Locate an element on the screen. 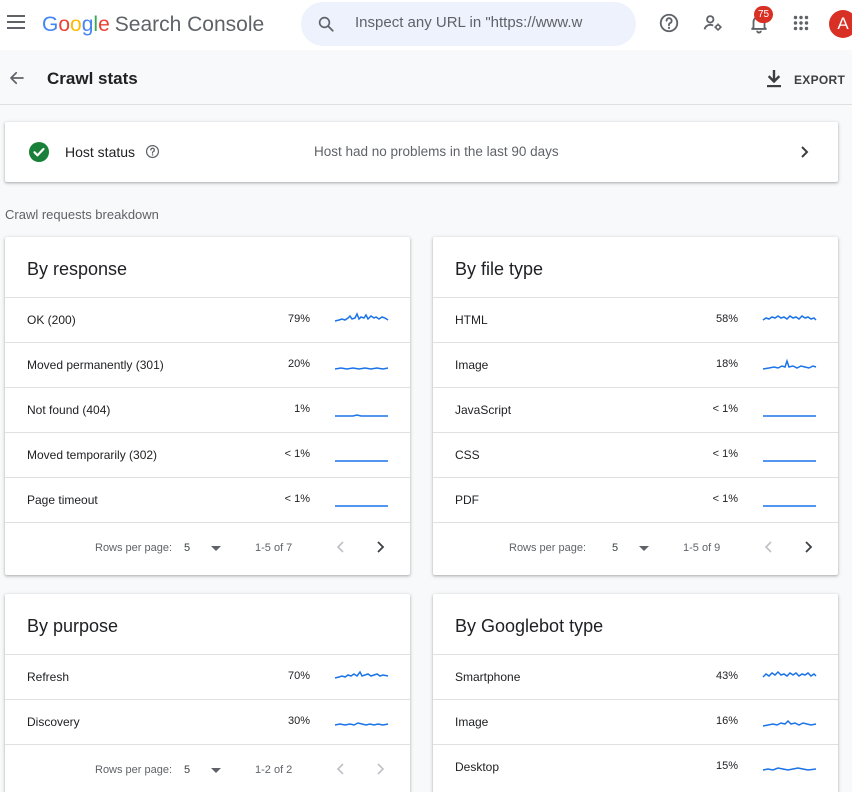  table-row: PDF < 1% is located at coordinates (635, 499).